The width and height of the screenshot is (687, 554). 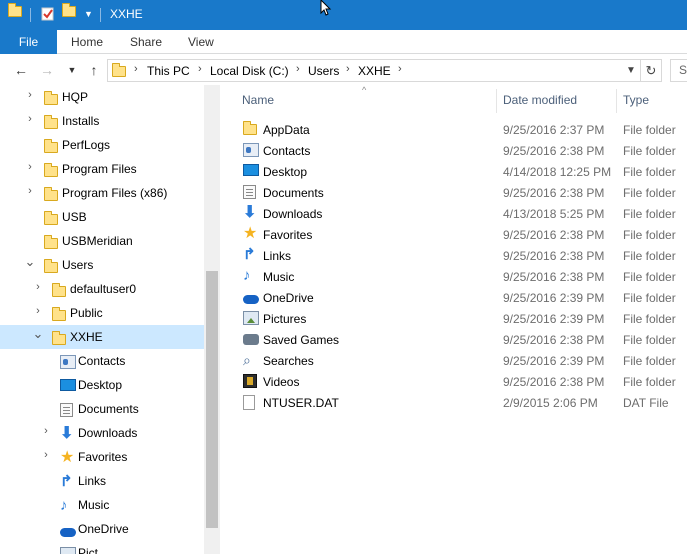 What do you see at coordinates (72, 70) in the screenshot?
I see `recent-locations-button: ▼` at bounding box center [72, 70].